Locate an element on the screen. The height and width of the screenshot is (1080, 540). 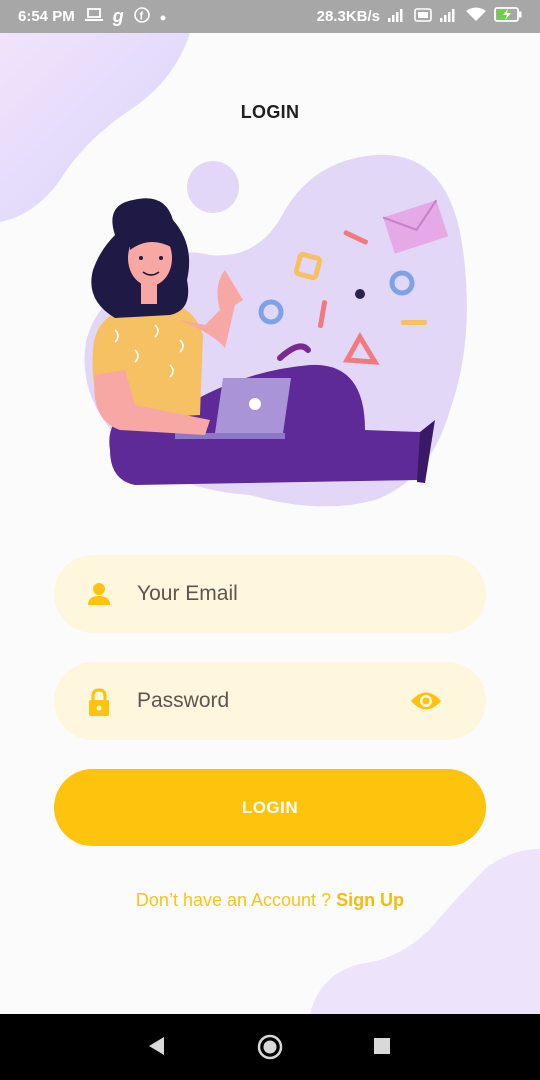
page-title: LOGIN is located at coordinates (270, 112).